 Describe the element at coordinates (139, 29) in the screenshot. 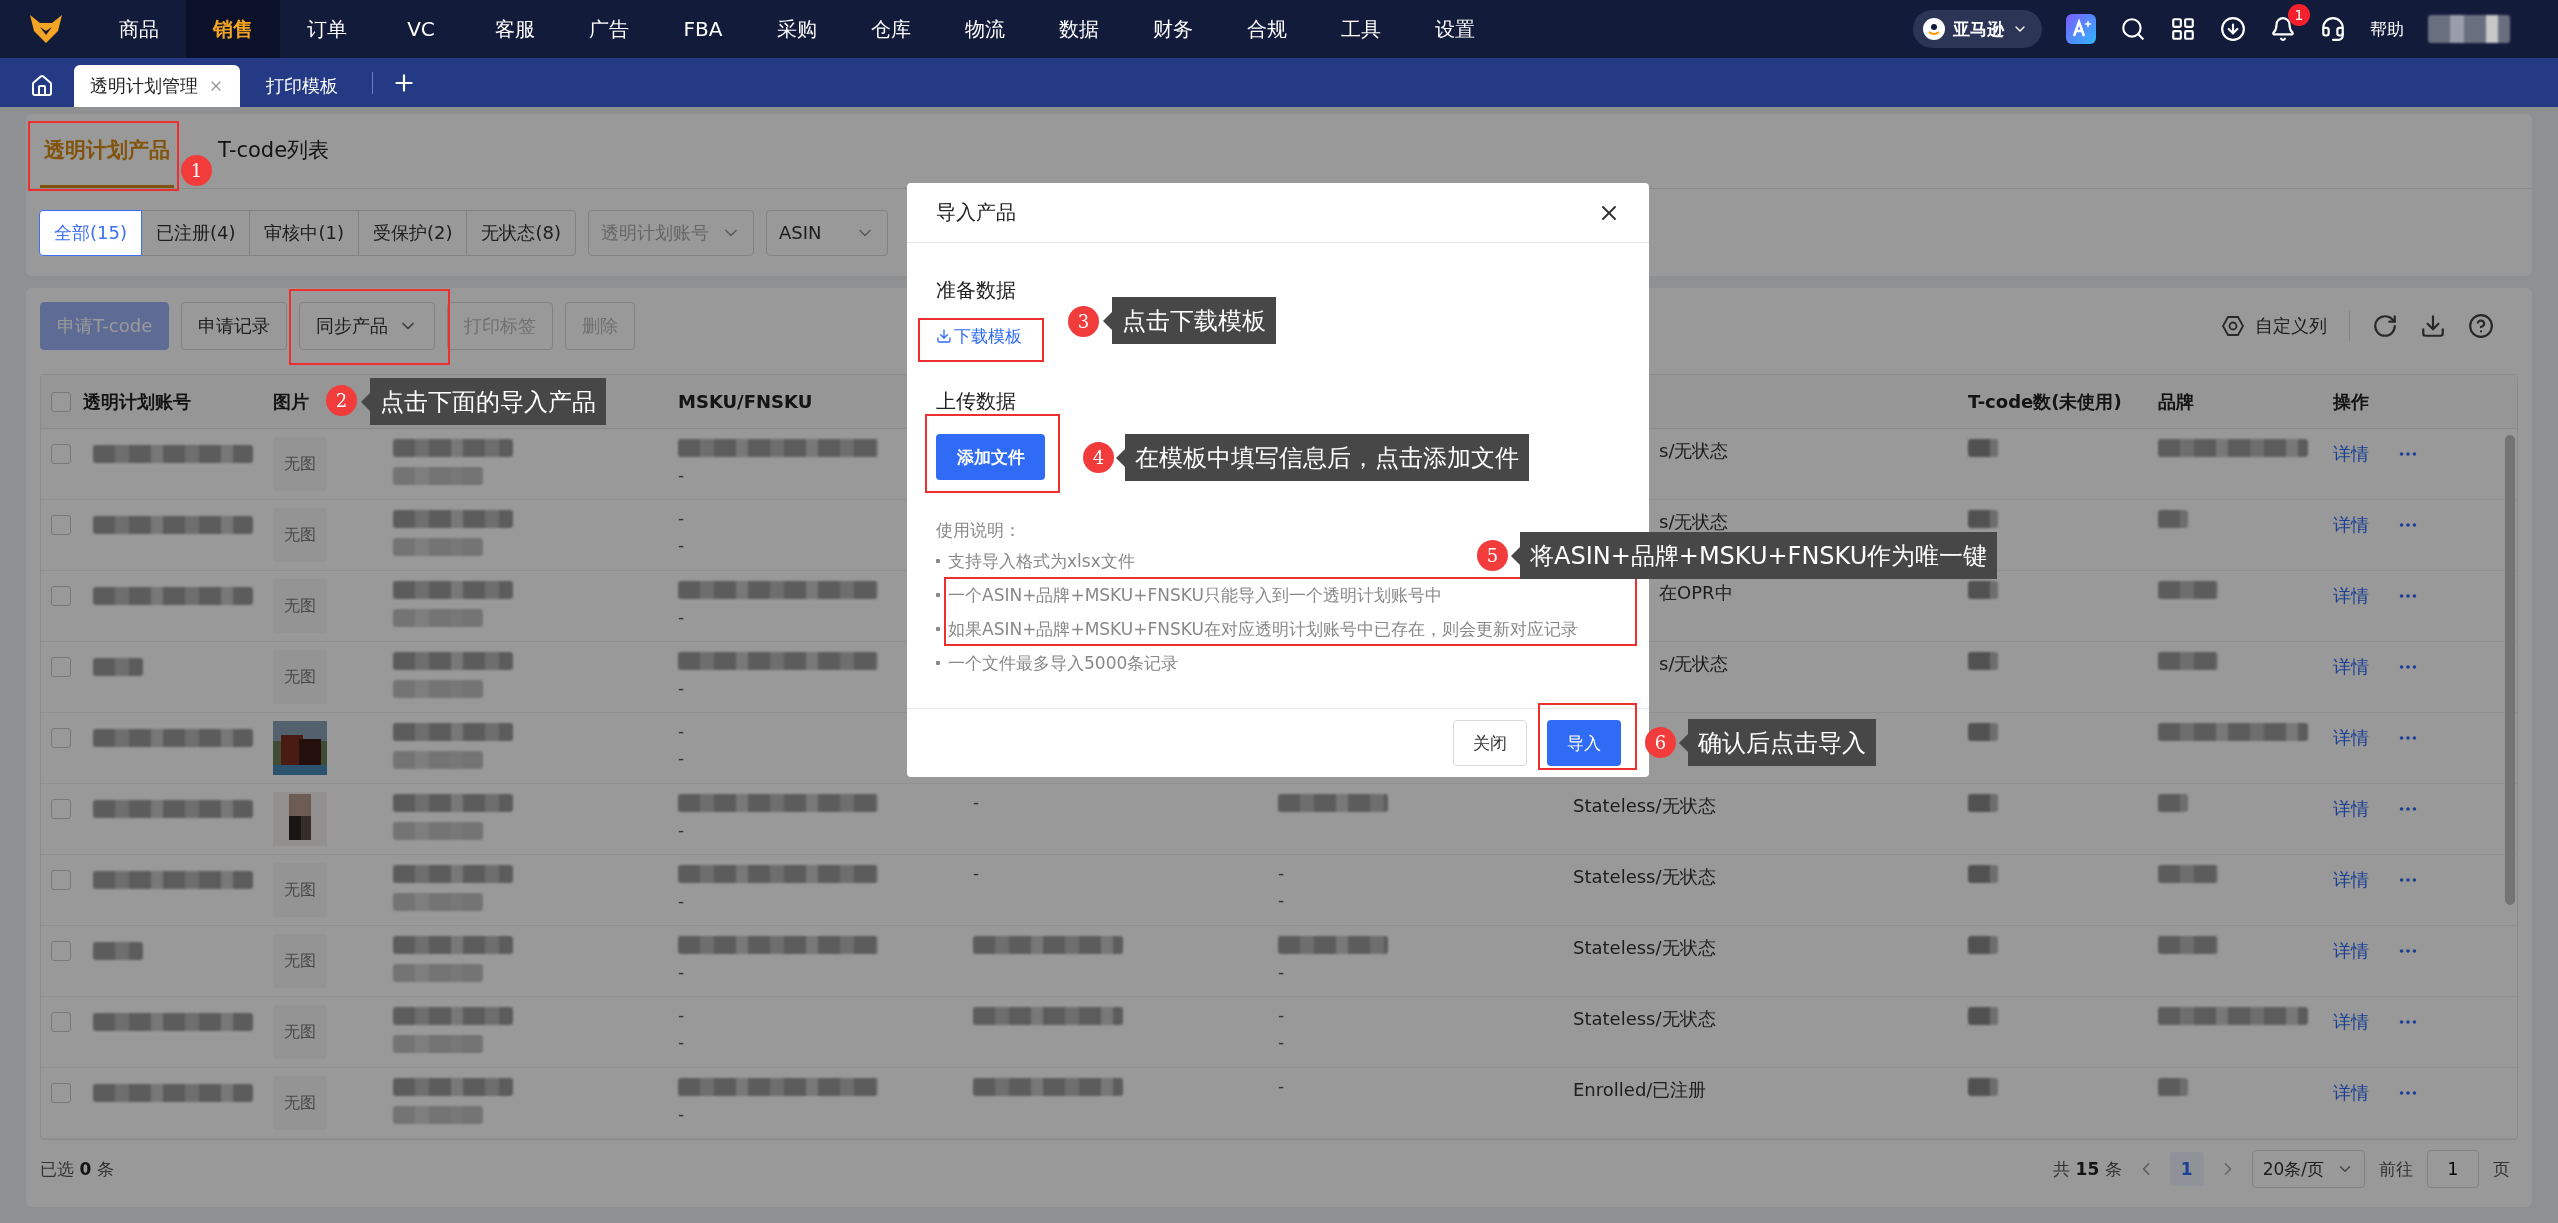

I see `nav-menu-item: 商品` at that location.